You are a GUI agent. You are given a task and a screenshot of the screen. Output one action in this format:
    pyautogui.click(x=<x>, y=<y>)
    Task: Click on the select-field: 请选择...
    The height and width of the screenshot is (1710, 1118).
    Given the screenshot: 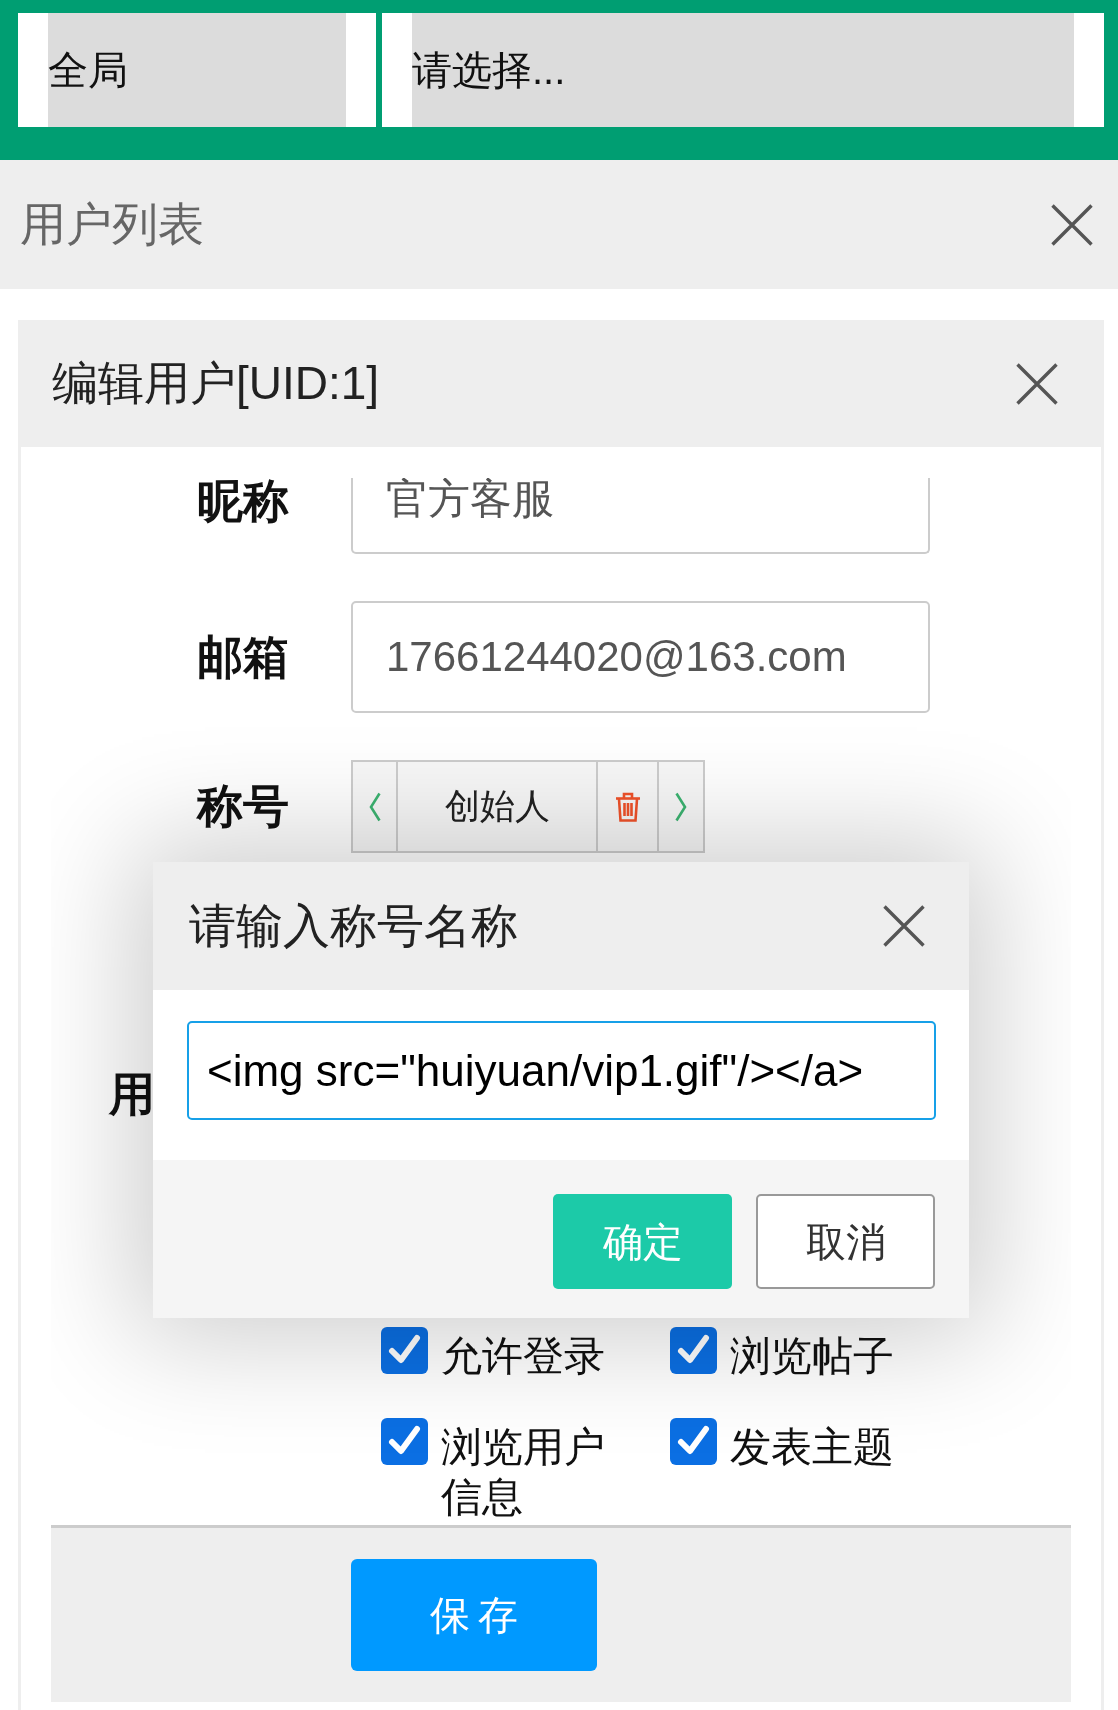 What is the action you would take?
    pyautogui.click(x=743, y=70)
    